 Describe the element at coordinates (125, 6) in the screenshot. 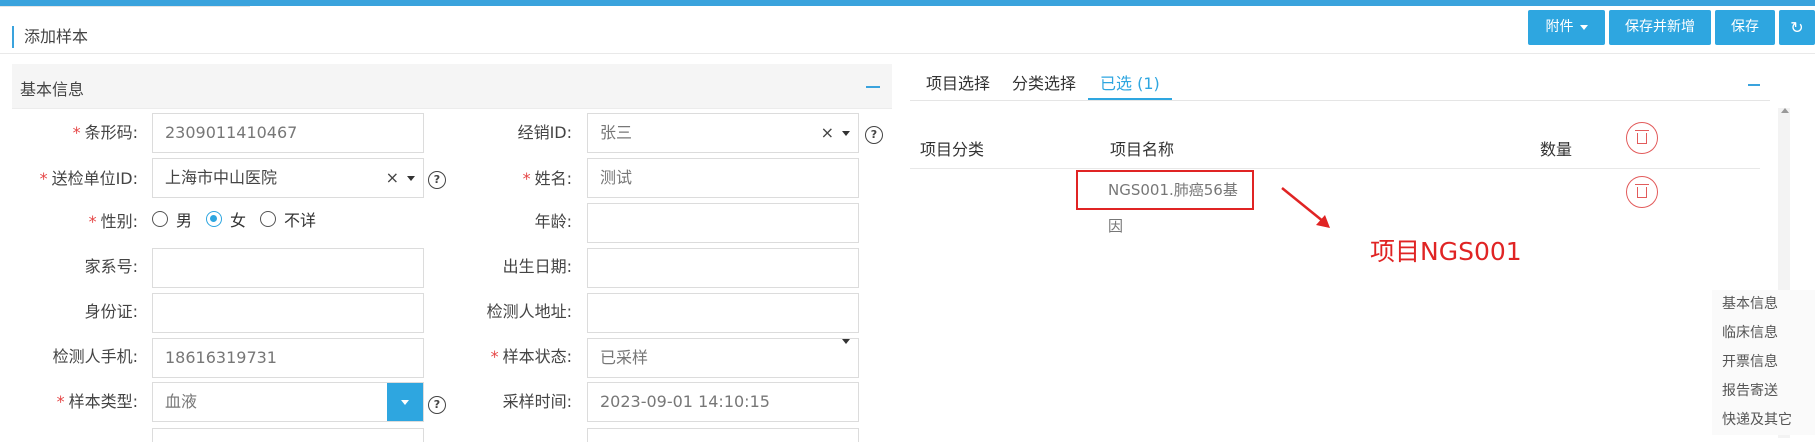

I see `top-strip` at that location.